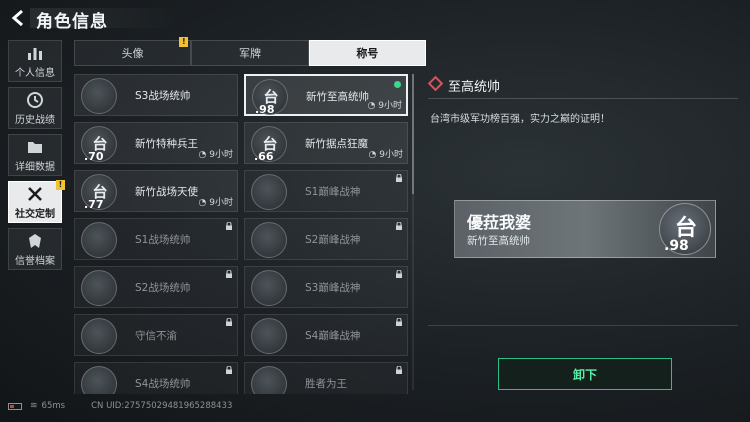  Describe the element at coordinates (36, 201) in the screenshot. I see `nav-item-social-custom: 社交定制 !` at that location.